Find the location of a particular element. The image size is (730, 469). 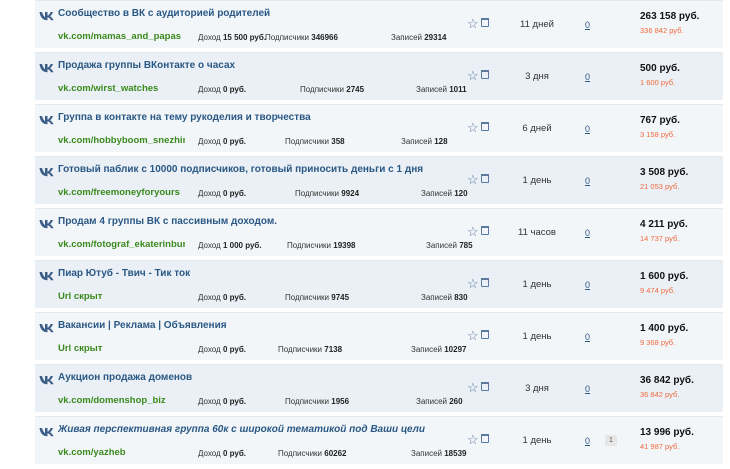

posts-value: 1011 is located at coordinates (458, 89).